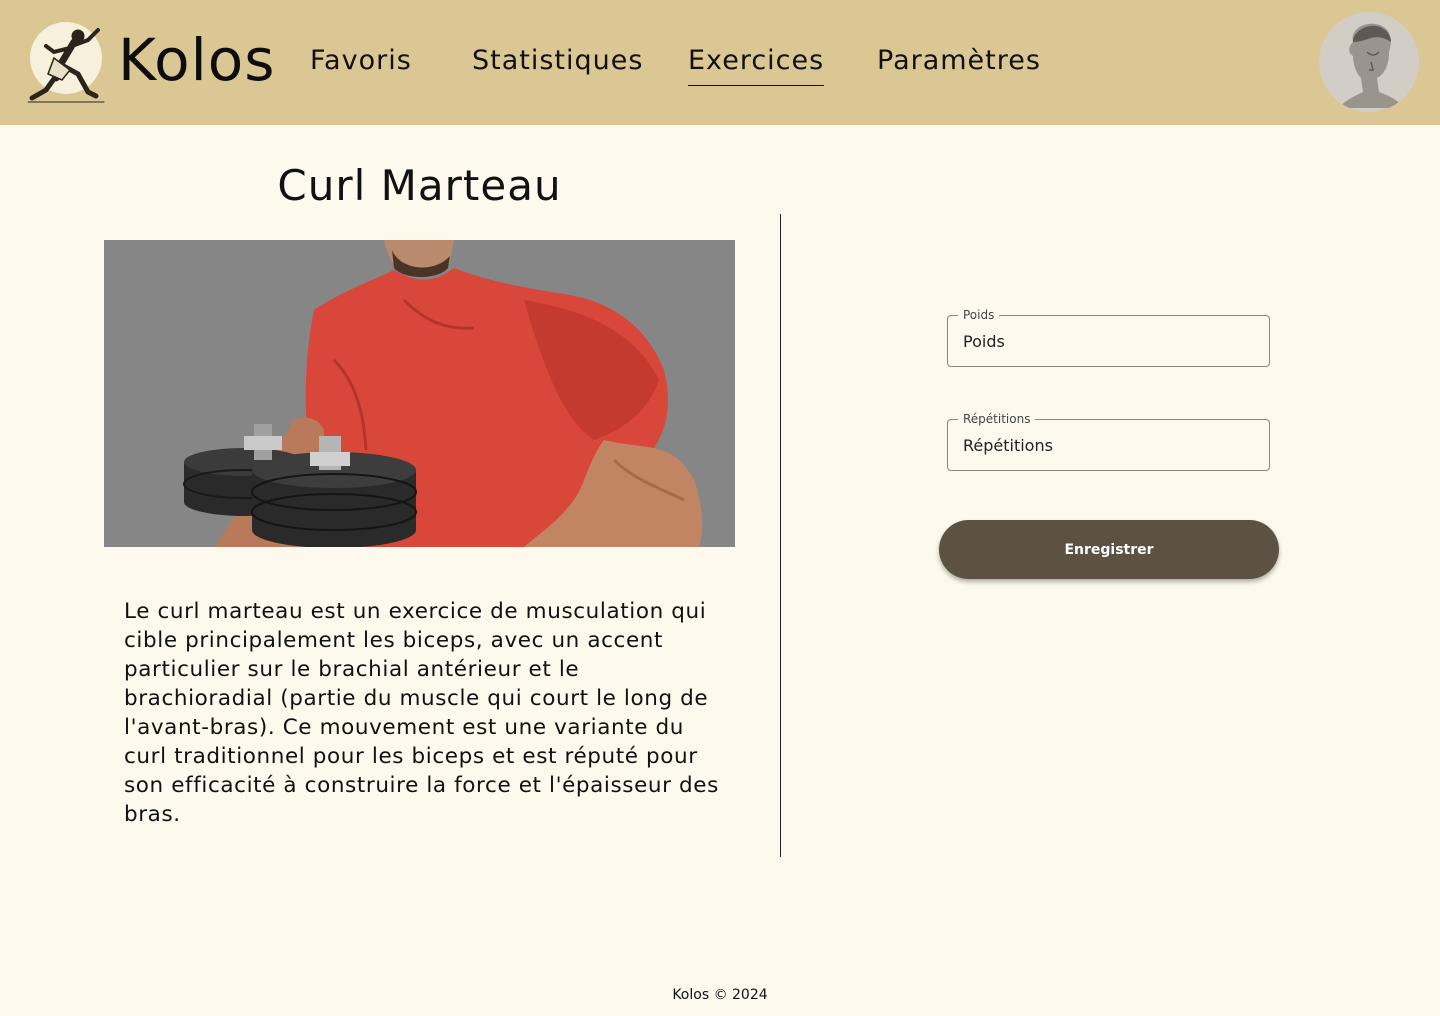 The image size is (1440, 1016). I want to click on save-button: Enregistrer, so click(1109, 549).